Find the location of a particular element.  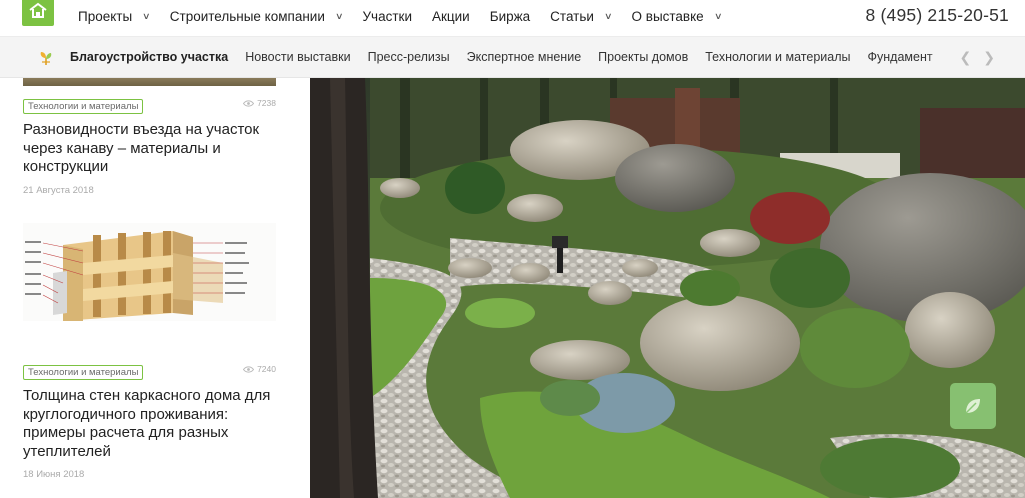

nav-item-label: Проекты is located at coordinates (105, 16).